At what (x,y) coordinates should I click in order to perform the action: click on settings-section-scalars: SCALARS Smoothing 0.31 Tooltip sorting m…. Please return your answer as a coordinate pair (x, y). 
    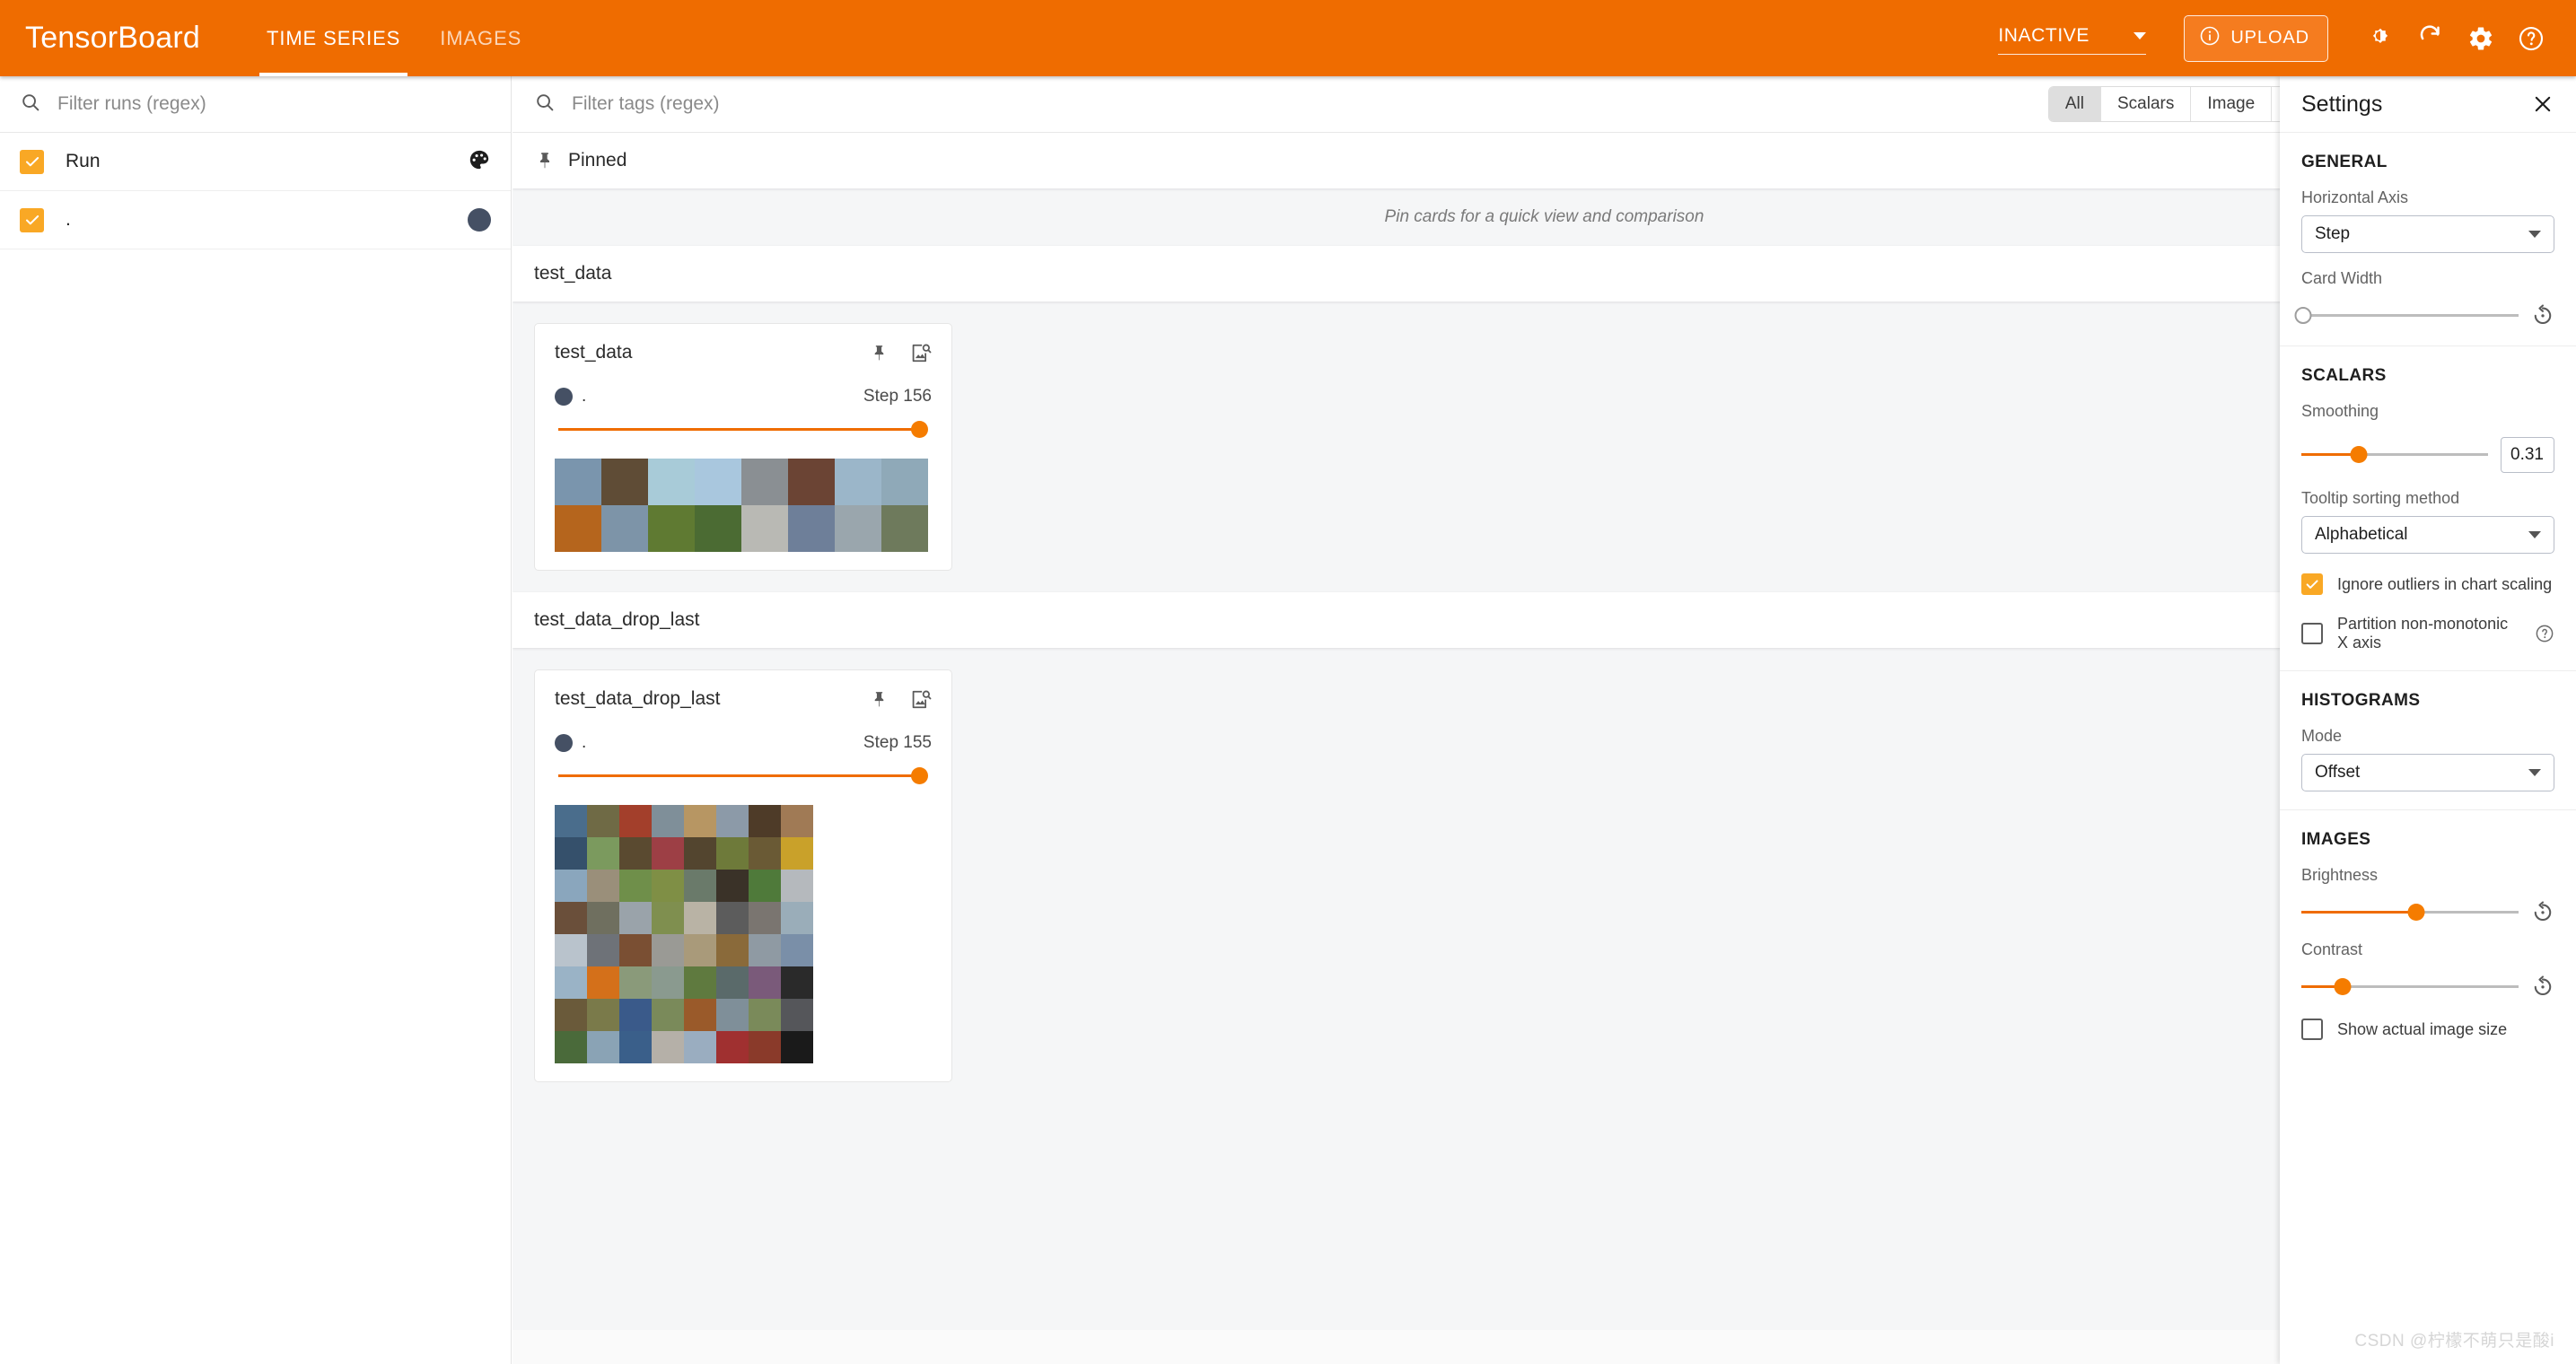
    Looking at the image, I should click on (2428, 508).